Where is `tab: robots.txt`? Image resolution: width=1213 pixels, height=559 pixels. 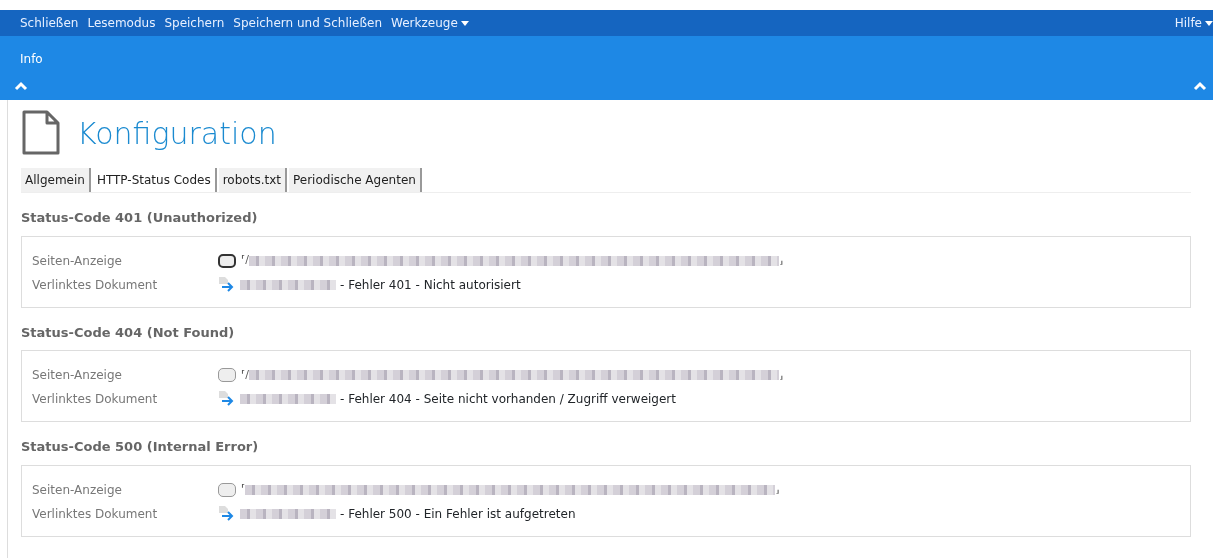
tab: robots.txt is located at coordinates (252, 180).